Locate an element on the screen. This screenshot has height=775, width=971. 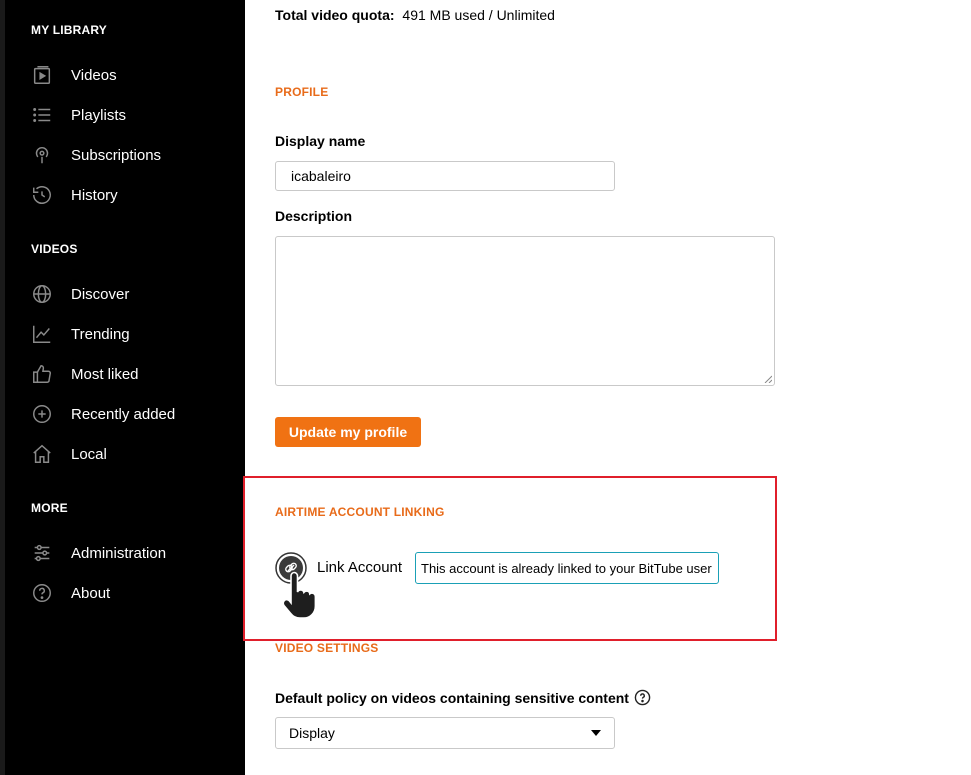
display-name-input: icabaleiro is located at coordinates (445, 176).